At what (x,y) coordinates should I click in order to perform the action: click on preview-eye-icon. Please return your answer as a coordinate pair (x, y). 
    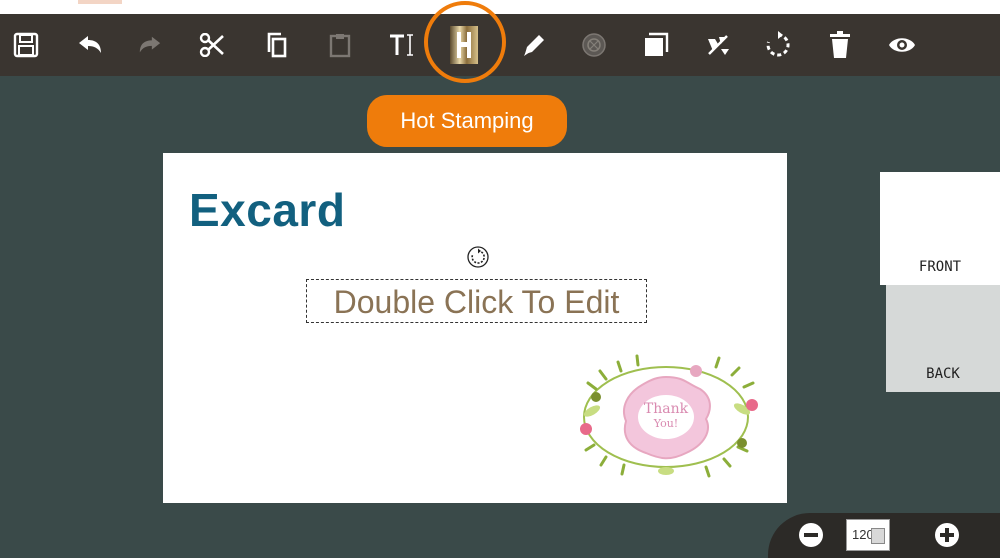
    Looking at the image, I should click on (902, 45).